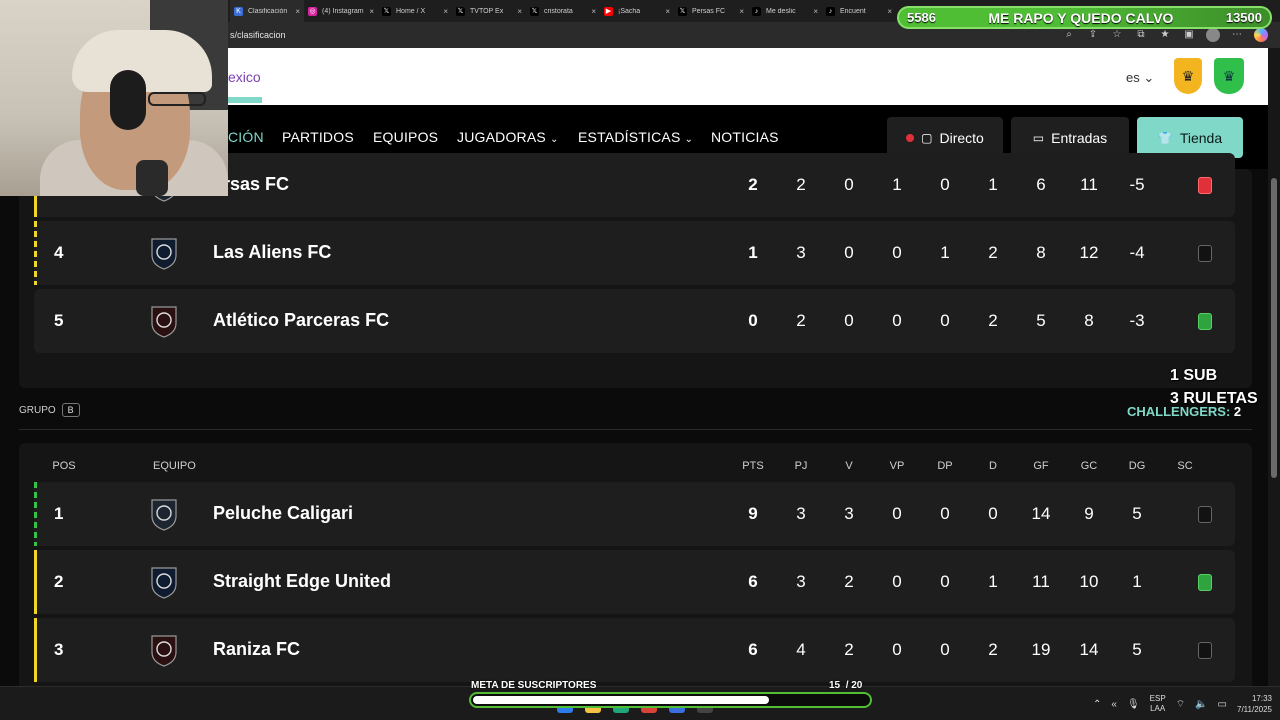 The width and height of the screenshot is (1280, 720). Describe the element at coordinates (258, 35) in the screenshot. I see `url-text: s/clasificacion` at that location.